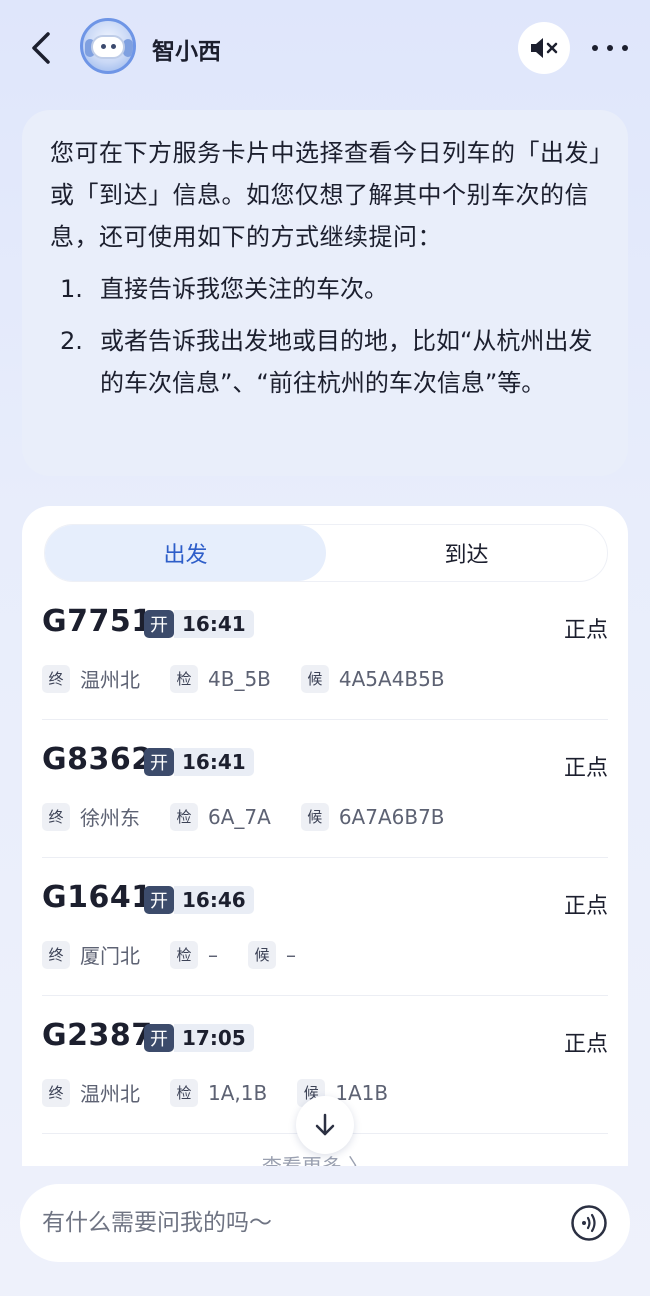 The width and height of the screenshot is (650, 1296). What do you see at coordinates (186, 52) in the screenshot?
I see `bot-name: 智小西` at bounding box center [186, 52].